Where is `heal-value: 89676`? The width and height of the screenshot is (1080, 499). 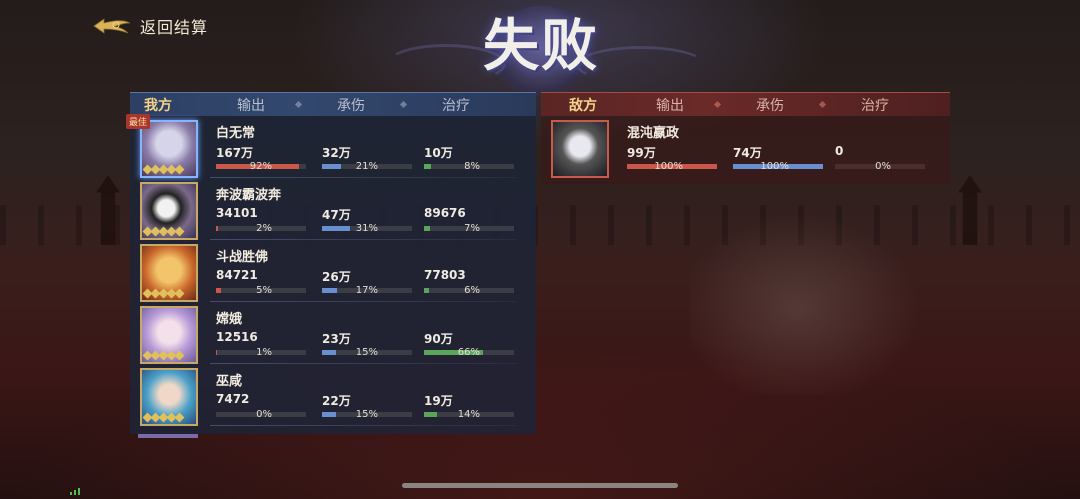
heal-value: 89676 is located at coordinates (445, 213).